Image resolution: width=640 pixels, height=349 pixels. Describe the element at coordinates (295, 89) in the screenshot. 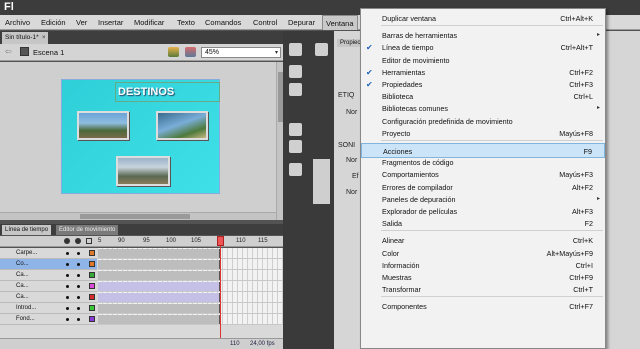

I see `transform-icon` at that location.